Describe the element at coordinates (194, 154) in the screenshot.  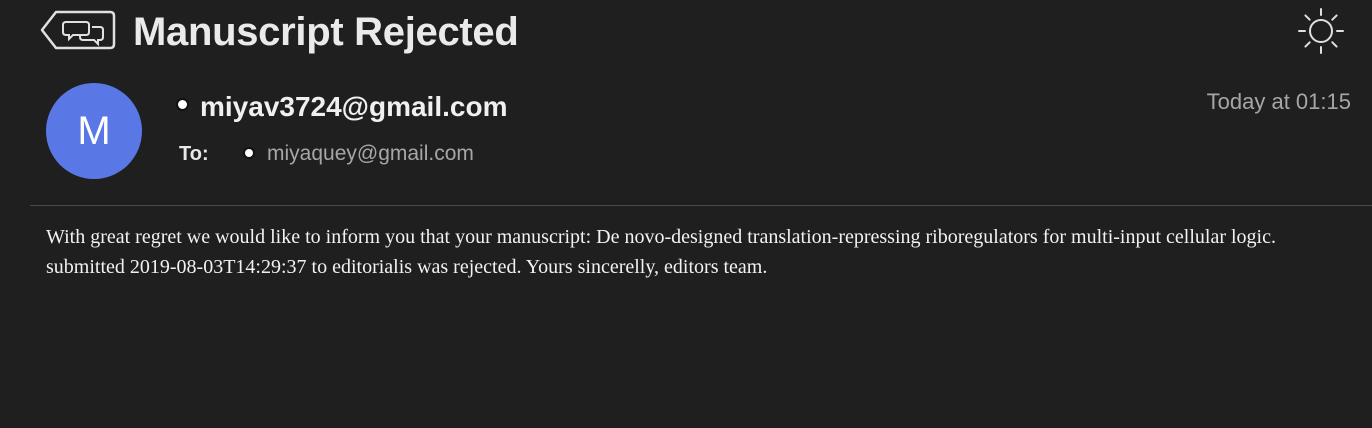
I see `to-label: To:` at that location.